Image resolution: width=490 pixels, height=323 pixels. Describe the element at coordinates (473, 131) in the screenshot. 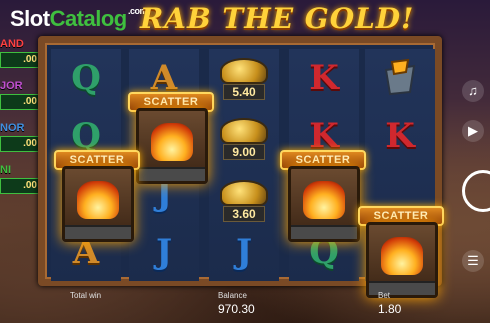

I see `autoplay-icon: ▶` at that location.